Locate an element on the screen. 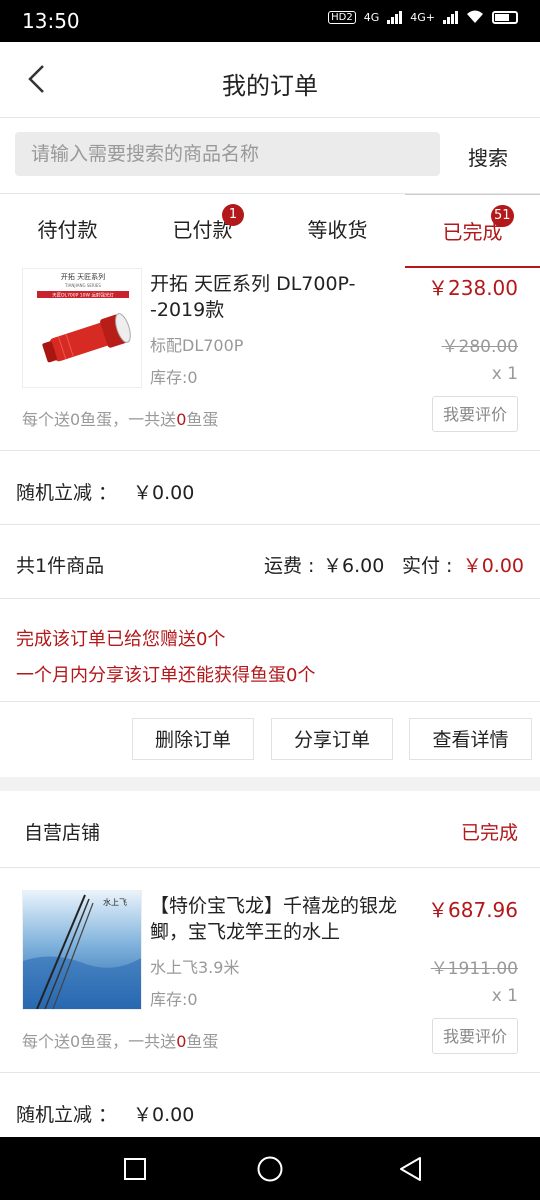 The height and width of the screenshot is (1200, 540). shipping-label: 运费 : is located at coordinates (289, 566).